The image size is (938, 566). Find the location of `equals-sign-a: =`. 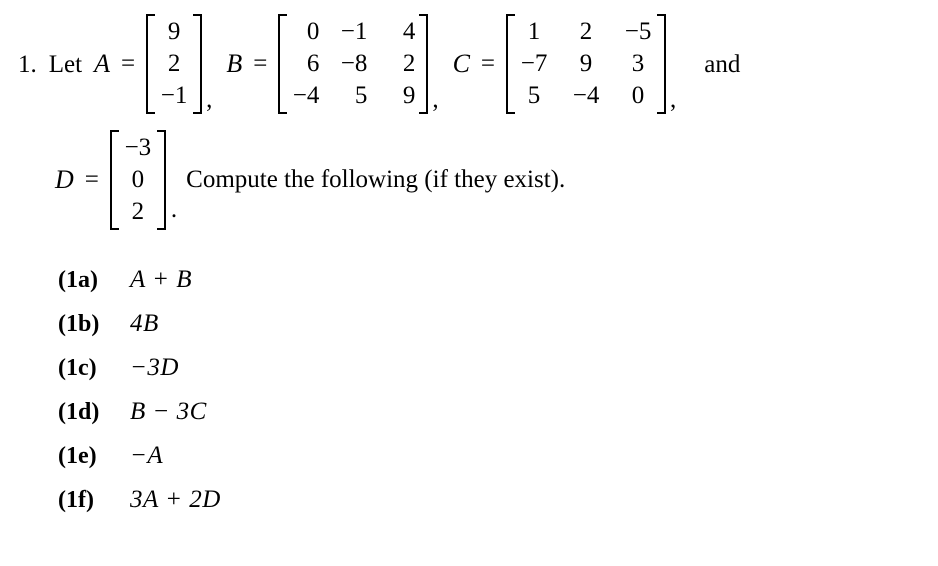

equals-sign-a: = is located at coordinates (128, 63).